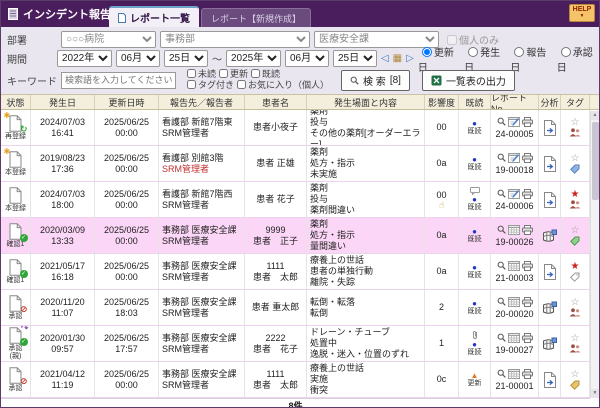 The height and width of the screenshot is (408, 600). What do you see at coordinates (519, 51) in the screenshot?
I see `report-date-radio` at bounding box center [519, 51].